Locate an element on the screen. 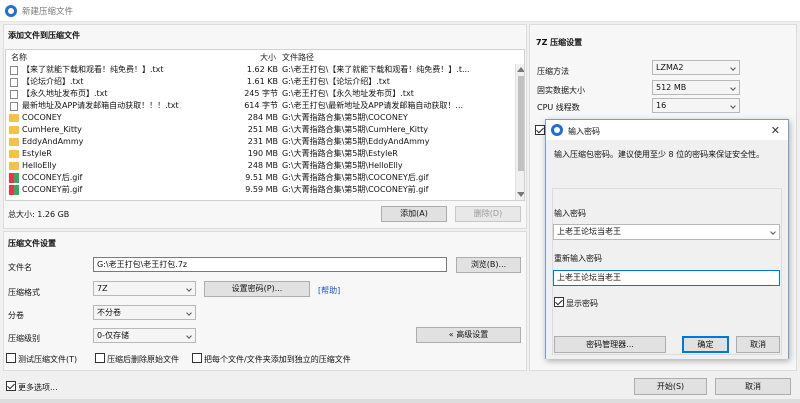 The image size is (800, 403). table-row: HelloElly 248 MB G:\大菁指路合集\第5期\HelloElly is located at coordinates (258, 166).